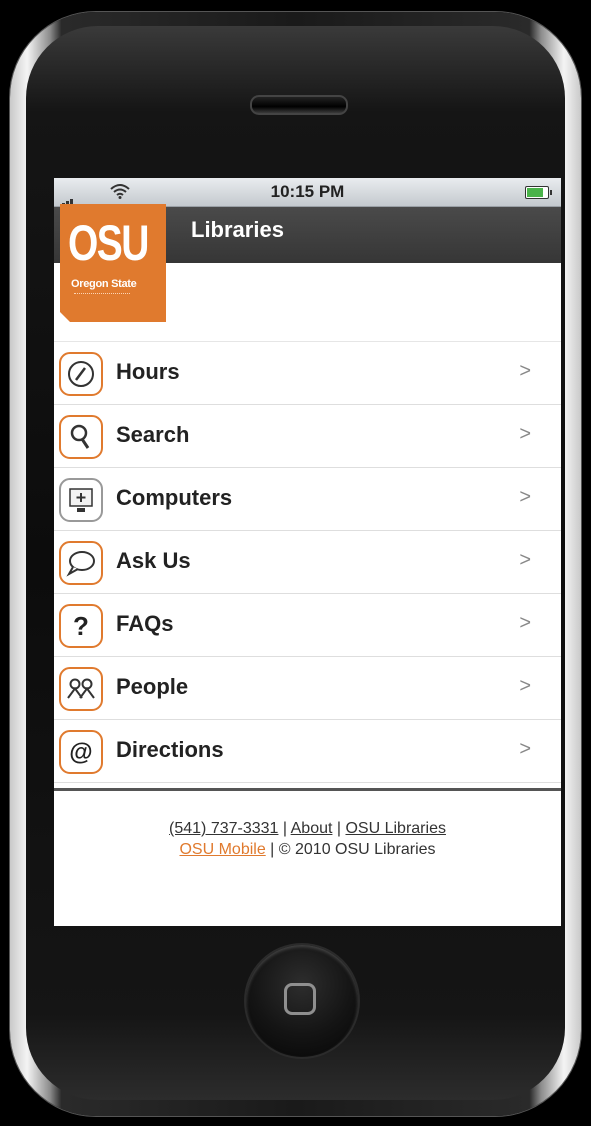  I want to click on footer-line-1: (541) 737-3331 | About | OSU Libraries, so click(307, 828).